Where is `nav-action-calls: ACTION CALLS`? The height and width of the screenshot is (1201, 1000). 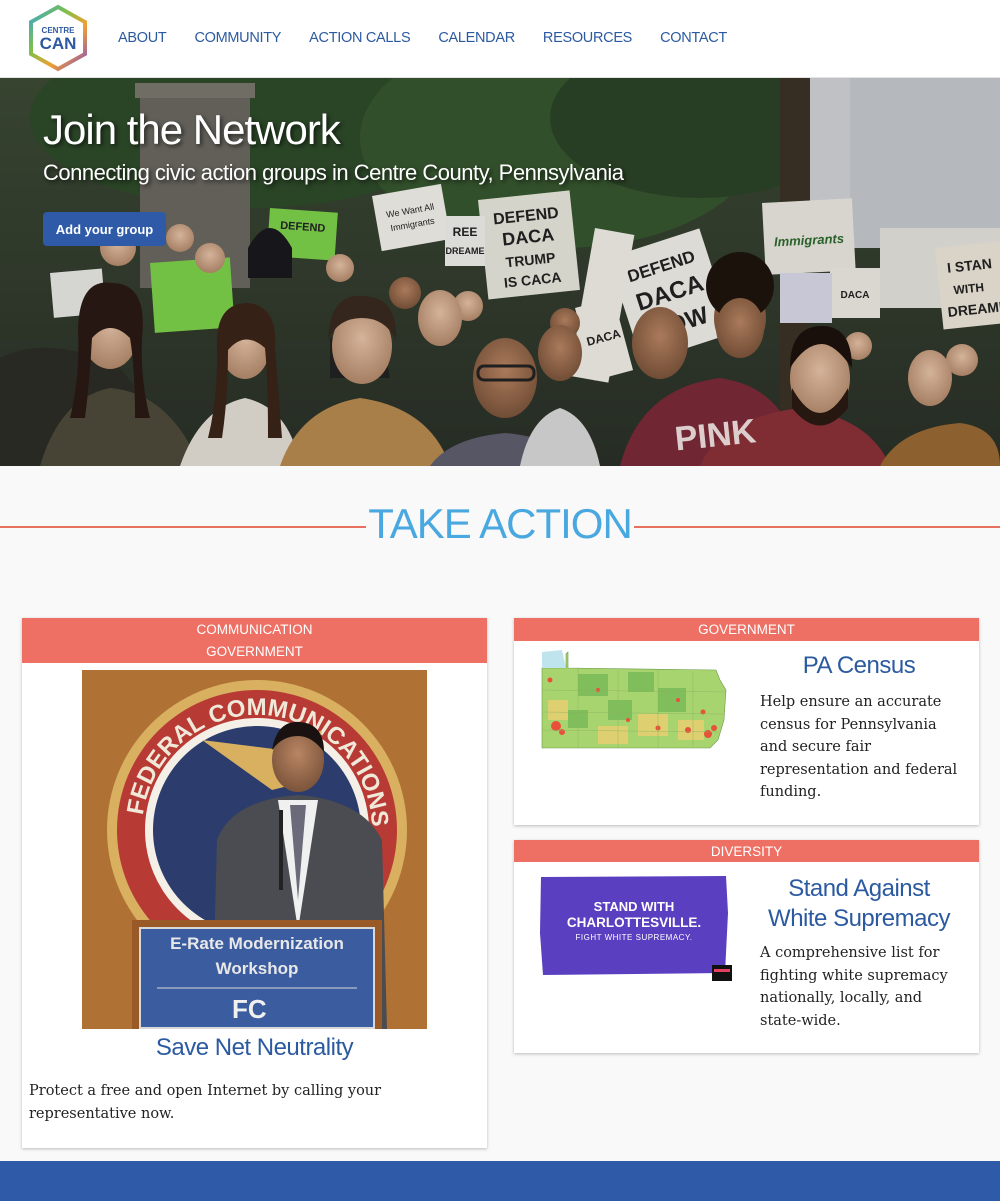
nav-action-calls: ACTION CALLS is located at coordinates (359, 38).